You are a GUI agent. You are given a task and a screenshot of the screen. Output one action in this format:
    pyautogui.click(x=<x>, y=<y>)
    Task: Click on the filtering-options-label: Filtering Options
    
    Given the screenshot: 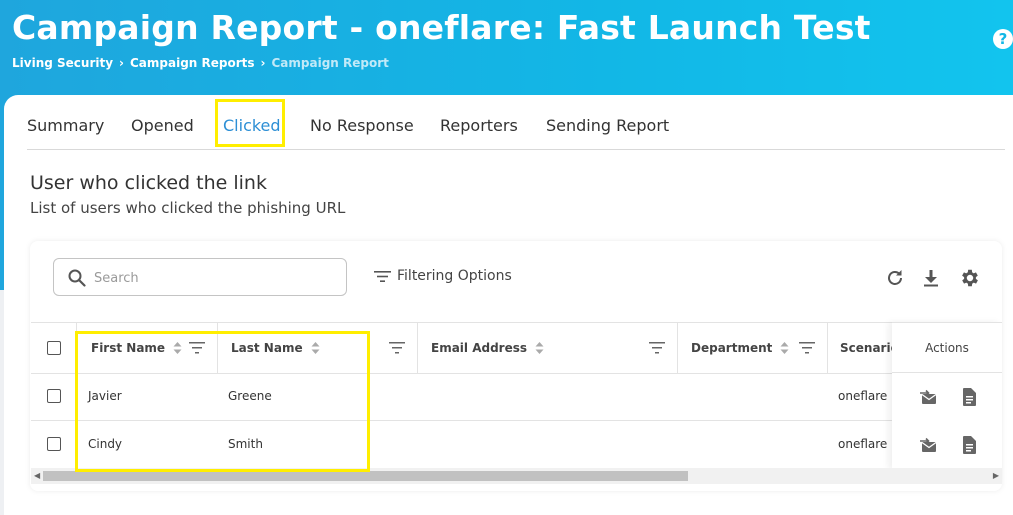 What is the action you would take?
    pyautogui.click(x=454, y=276)
    